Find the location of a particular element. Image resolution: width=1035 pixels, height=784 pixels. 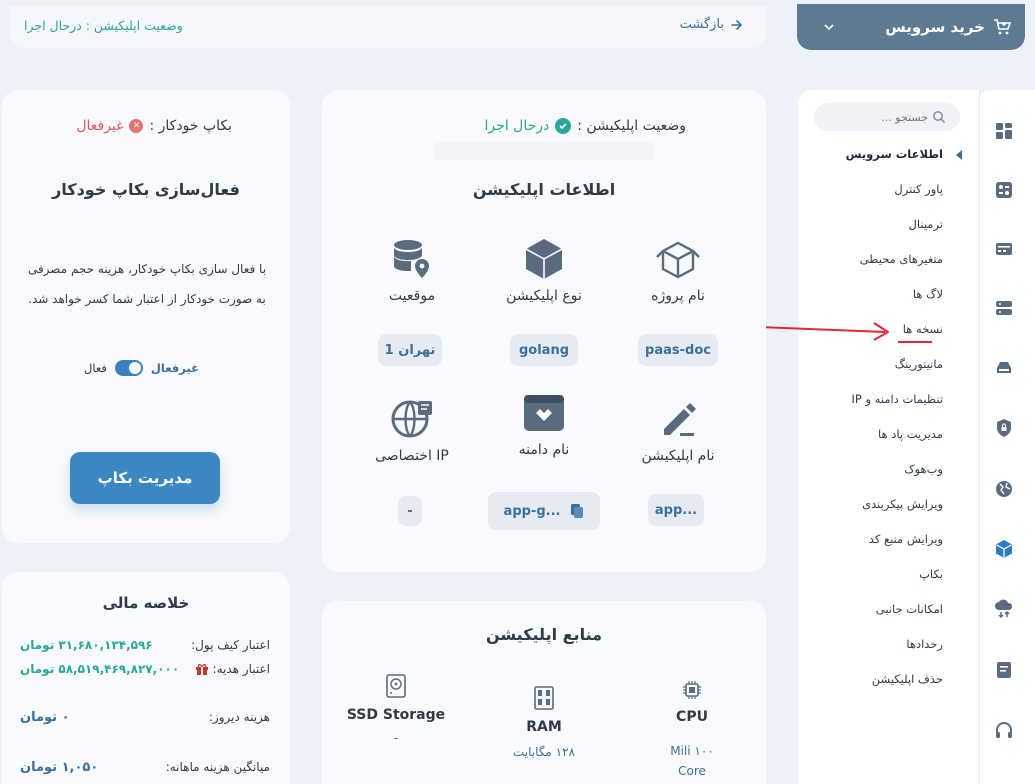

storage-icon is located at coordinates (1004, 249).